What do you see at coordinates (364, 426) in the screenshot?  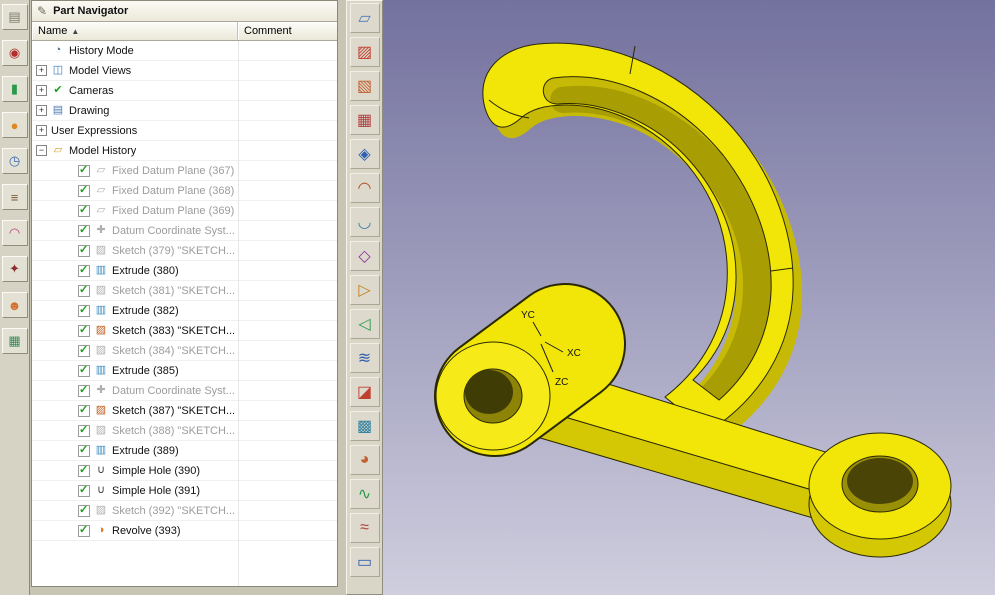 I see `fill-surface-icon: ▩` at bounding box center [364, 426].